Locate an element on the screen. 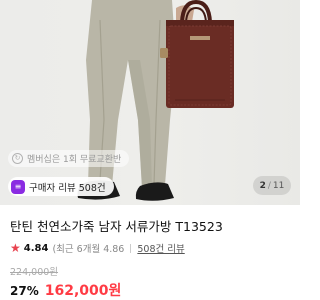 The width and height of the screenshot is (320, 300). membership-benefit-label: 멤버십은 1회 무료교환반 is located at coordinates (74, 160).